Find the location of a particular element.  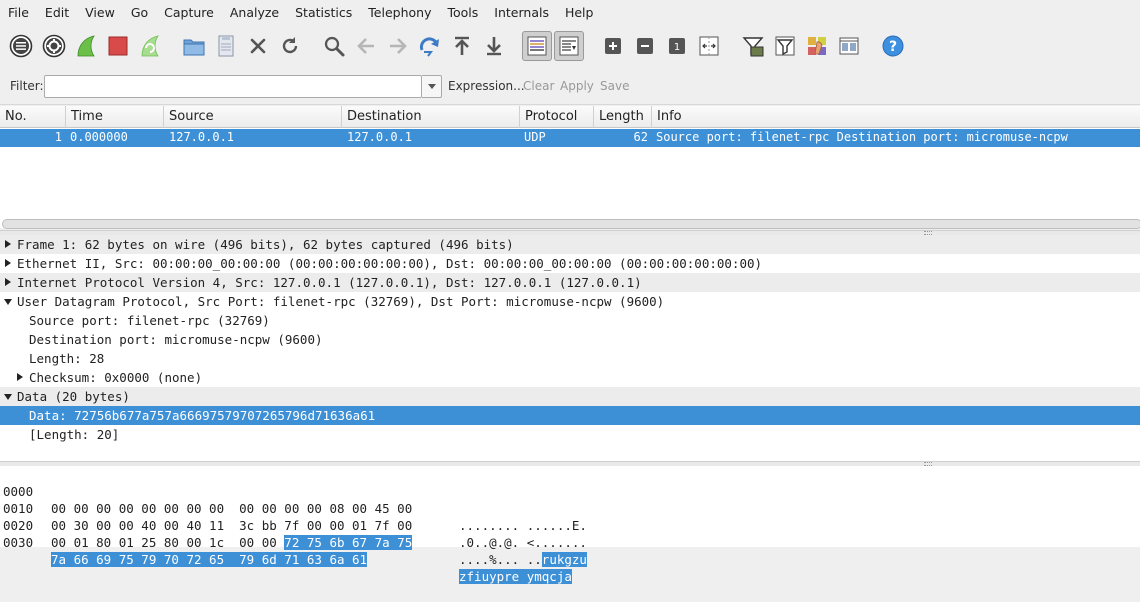

packet-length: 62 is located at coordinates (640, 137).